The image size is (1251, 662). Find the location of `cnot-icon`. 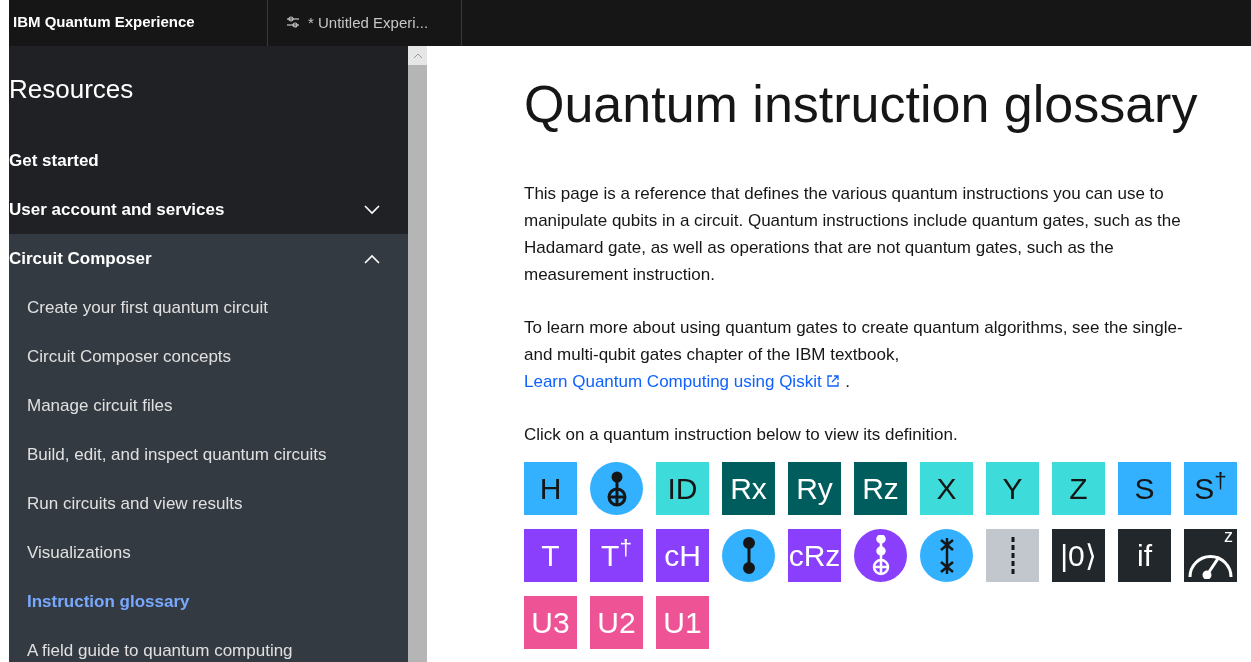

cnot-icon is located at coordinates (616, 488).